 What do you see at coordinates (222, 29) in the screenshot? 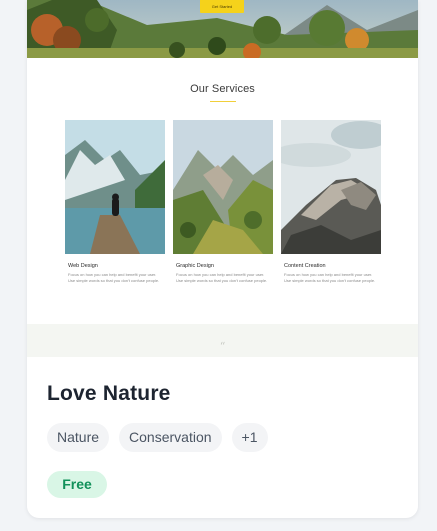
I see `hero-image: Get Started` at bounding box center [222, 29].